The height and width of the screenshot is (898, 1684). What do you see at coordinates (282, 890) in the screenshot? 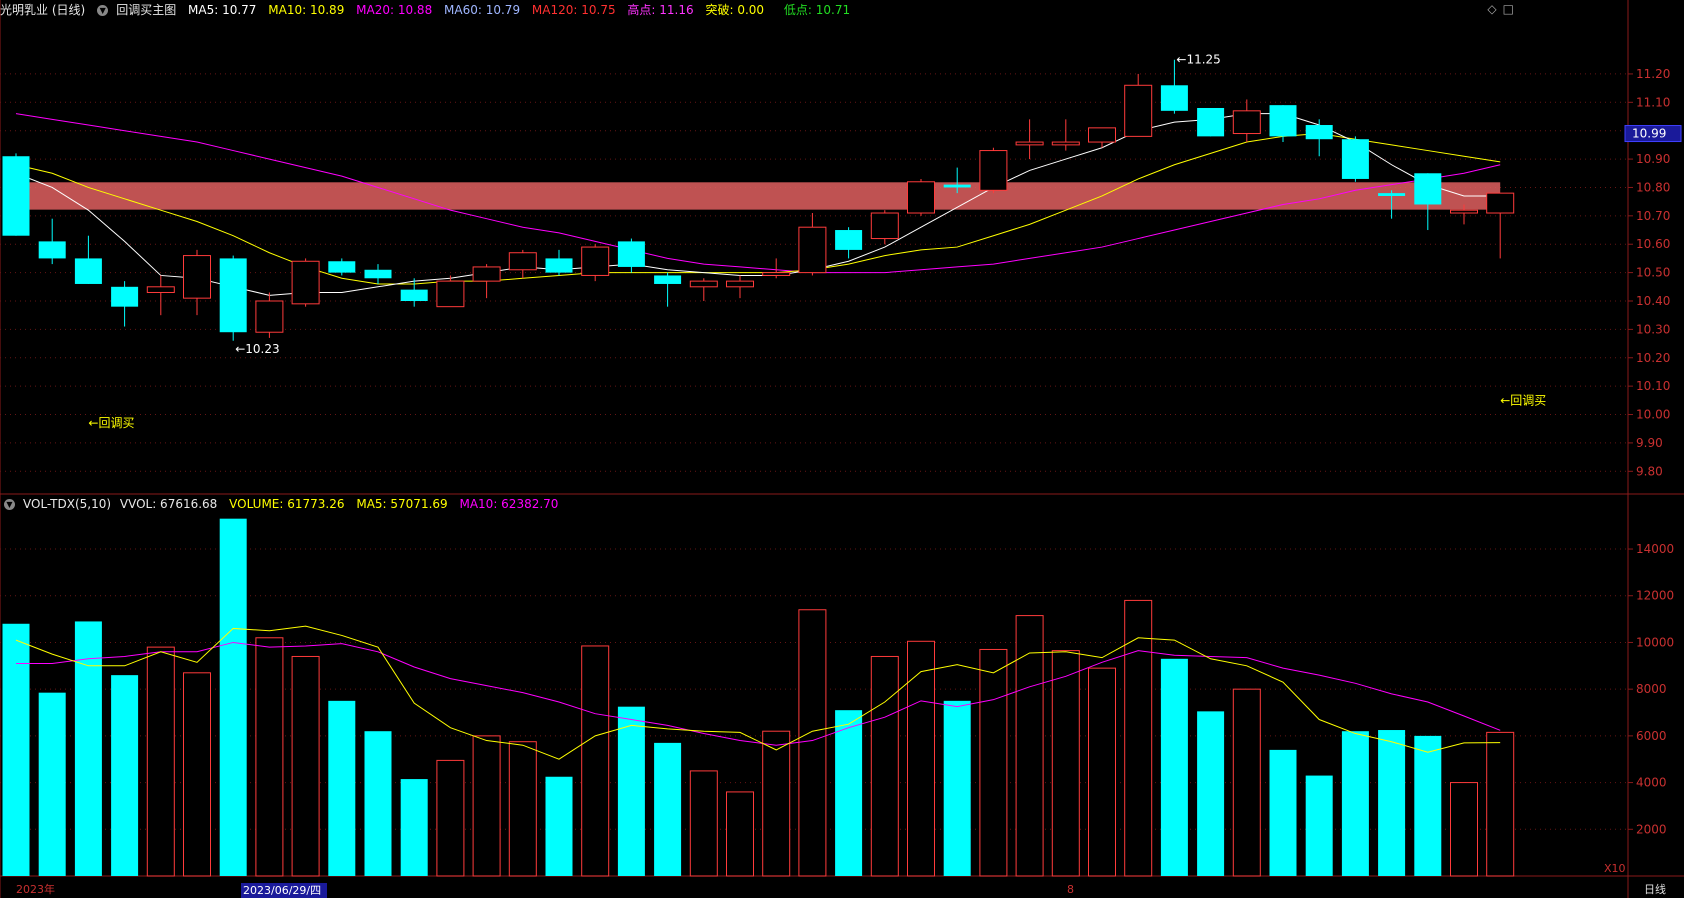
I see `date-cursor-label: 2023/06/29/四` at bounding box center [282, 890].